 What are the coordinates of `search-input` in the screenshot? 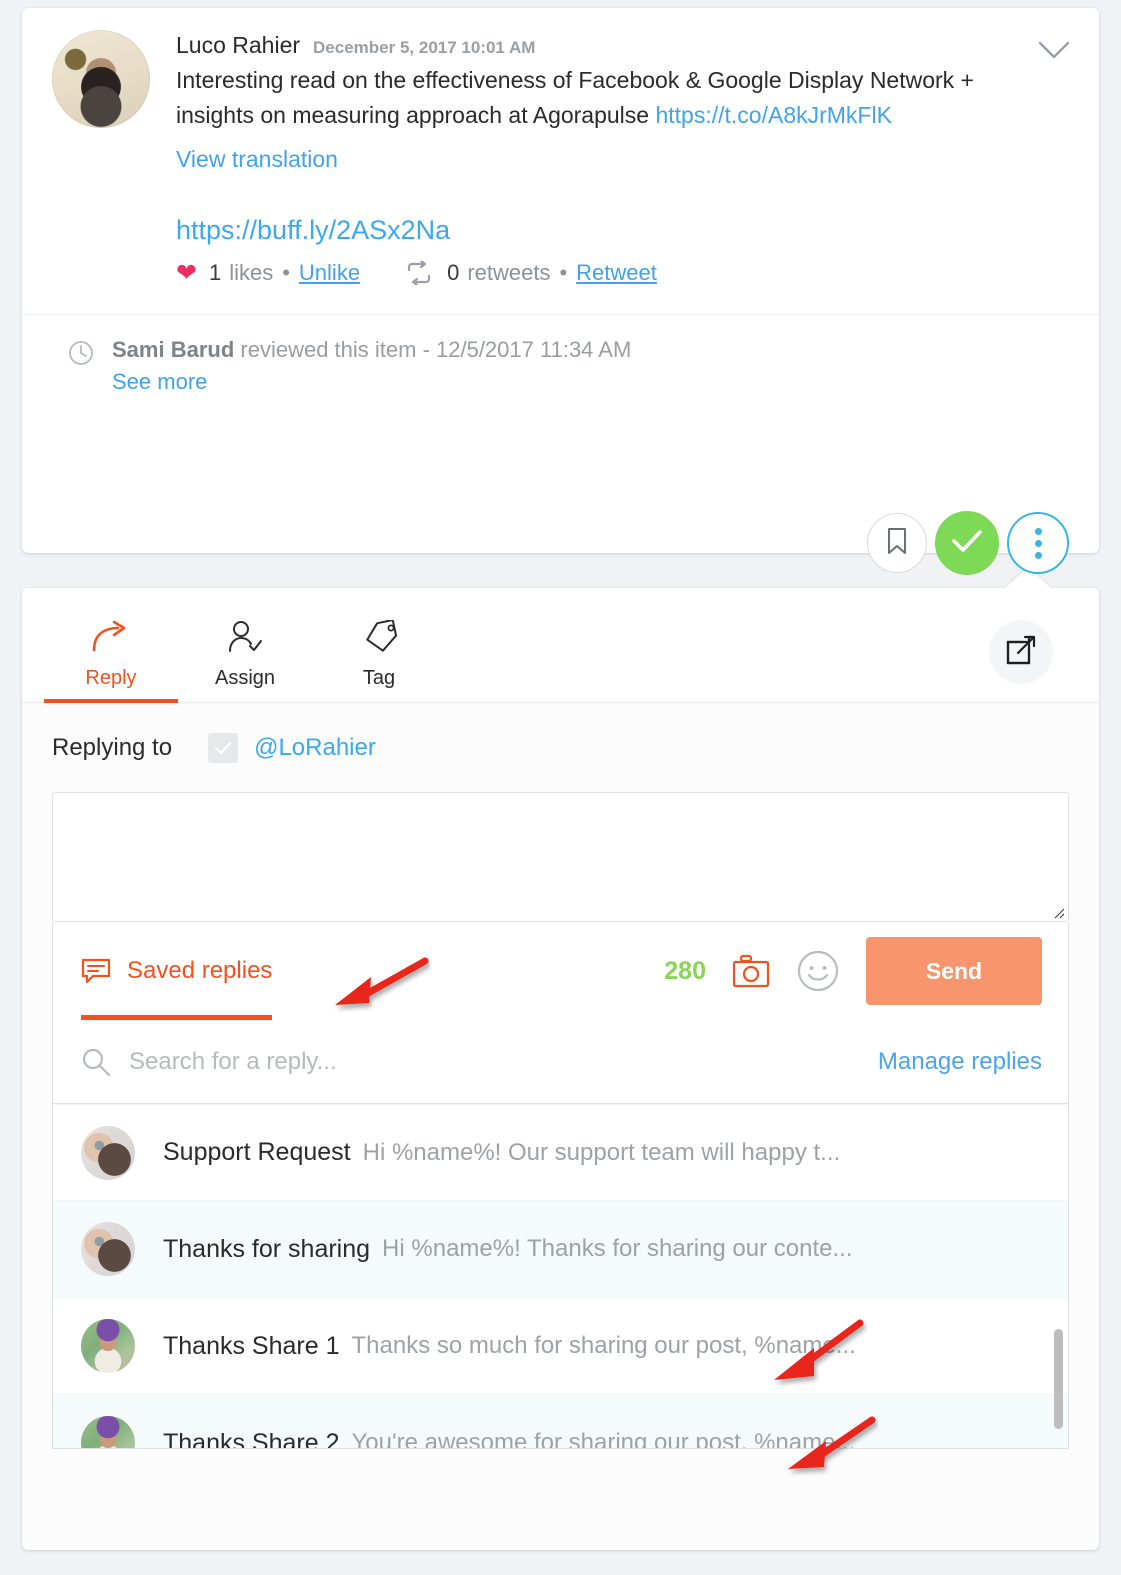 It's located at (502, 1061).